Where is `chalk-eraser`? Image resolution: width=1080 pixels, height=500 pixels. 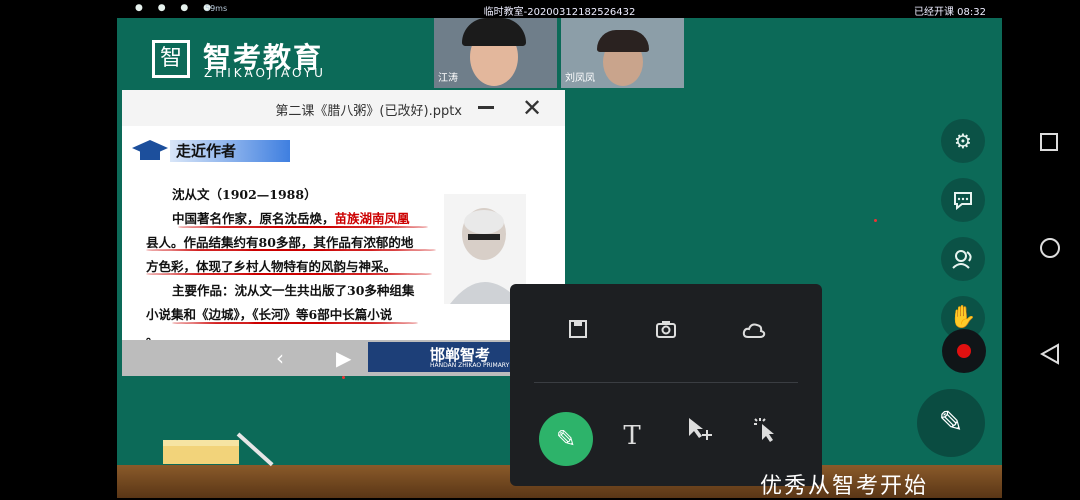
chalk-eraser is located at coordinates (201, 452).